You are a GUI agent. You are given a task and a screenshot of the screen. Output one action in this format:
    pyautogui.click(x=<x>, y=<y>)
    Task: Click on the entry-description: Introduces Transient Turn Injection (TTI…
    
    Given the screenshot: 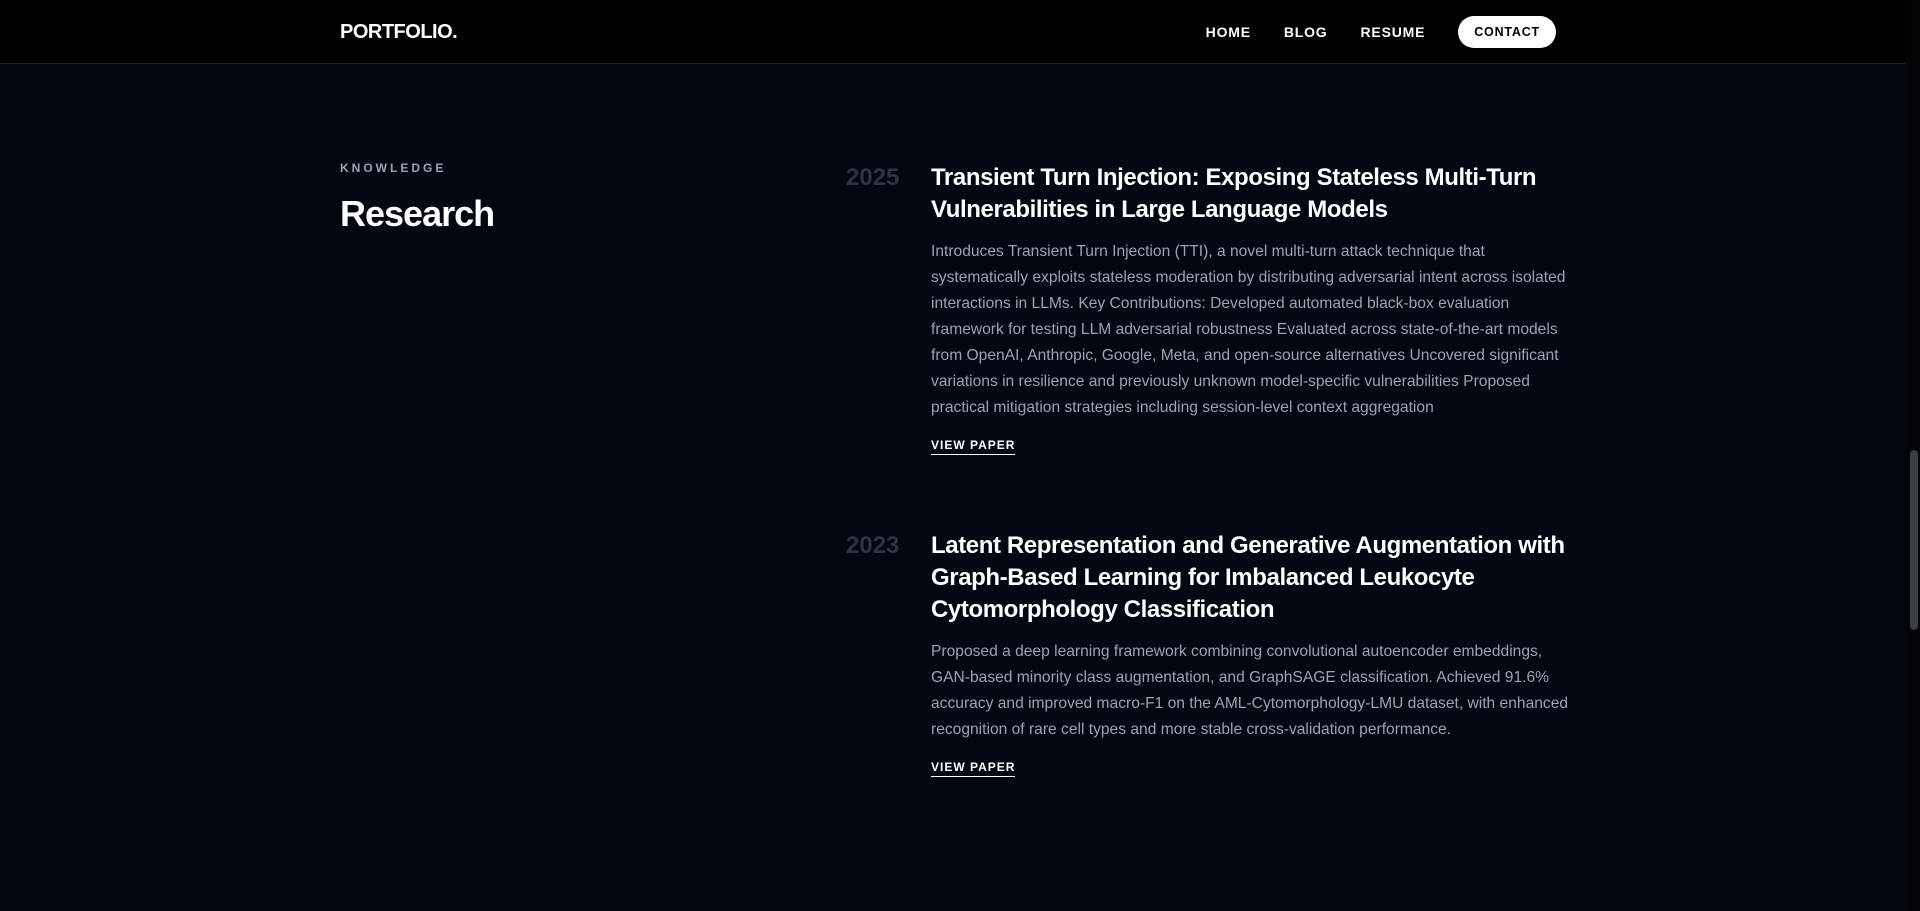 What is the action you would take?
    pyautogui.click(x=1248, y=329)
    